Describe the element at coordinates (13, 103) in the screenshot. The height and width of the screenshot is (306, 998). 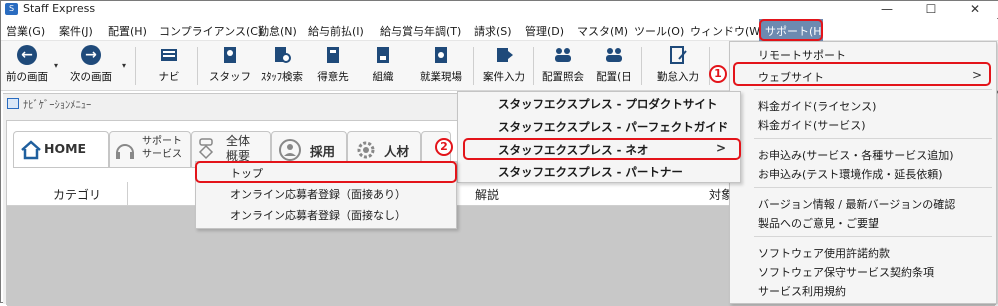
I see `window-icon` at that location.